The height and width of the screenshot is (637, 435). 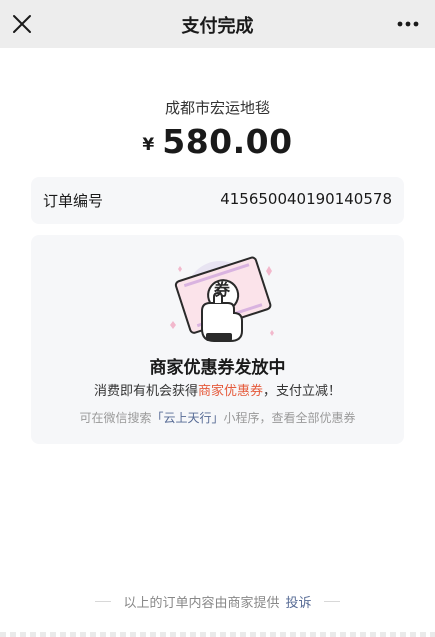 What do you see at coordinates (148, 145) in the screenshot?
I see `currency-symbol: ¥` at bounding box center [148, 145].